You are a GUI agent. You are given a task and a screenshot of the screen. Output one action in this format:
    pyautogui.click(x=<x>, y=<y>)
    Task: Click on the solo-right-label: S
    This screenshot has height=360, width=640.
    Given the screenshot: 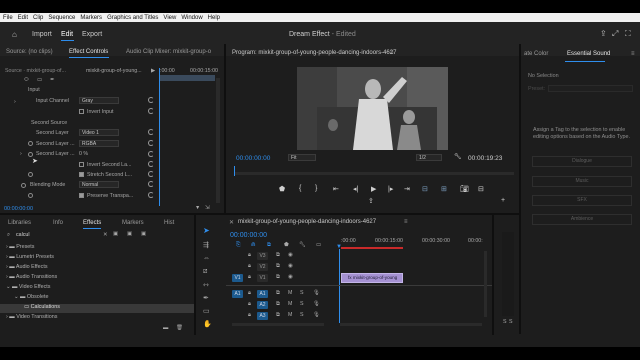 What is the action you would take?
    pyautogui.click(x=511, y=322)
    